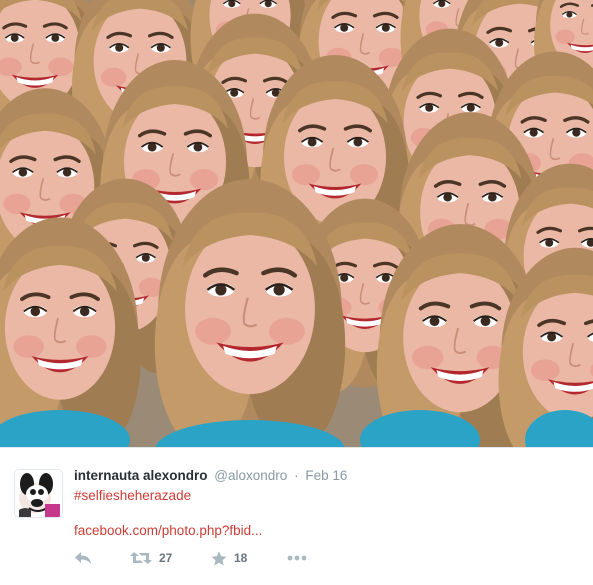  I want to click on retweet-count: 27, so click(166, 558).